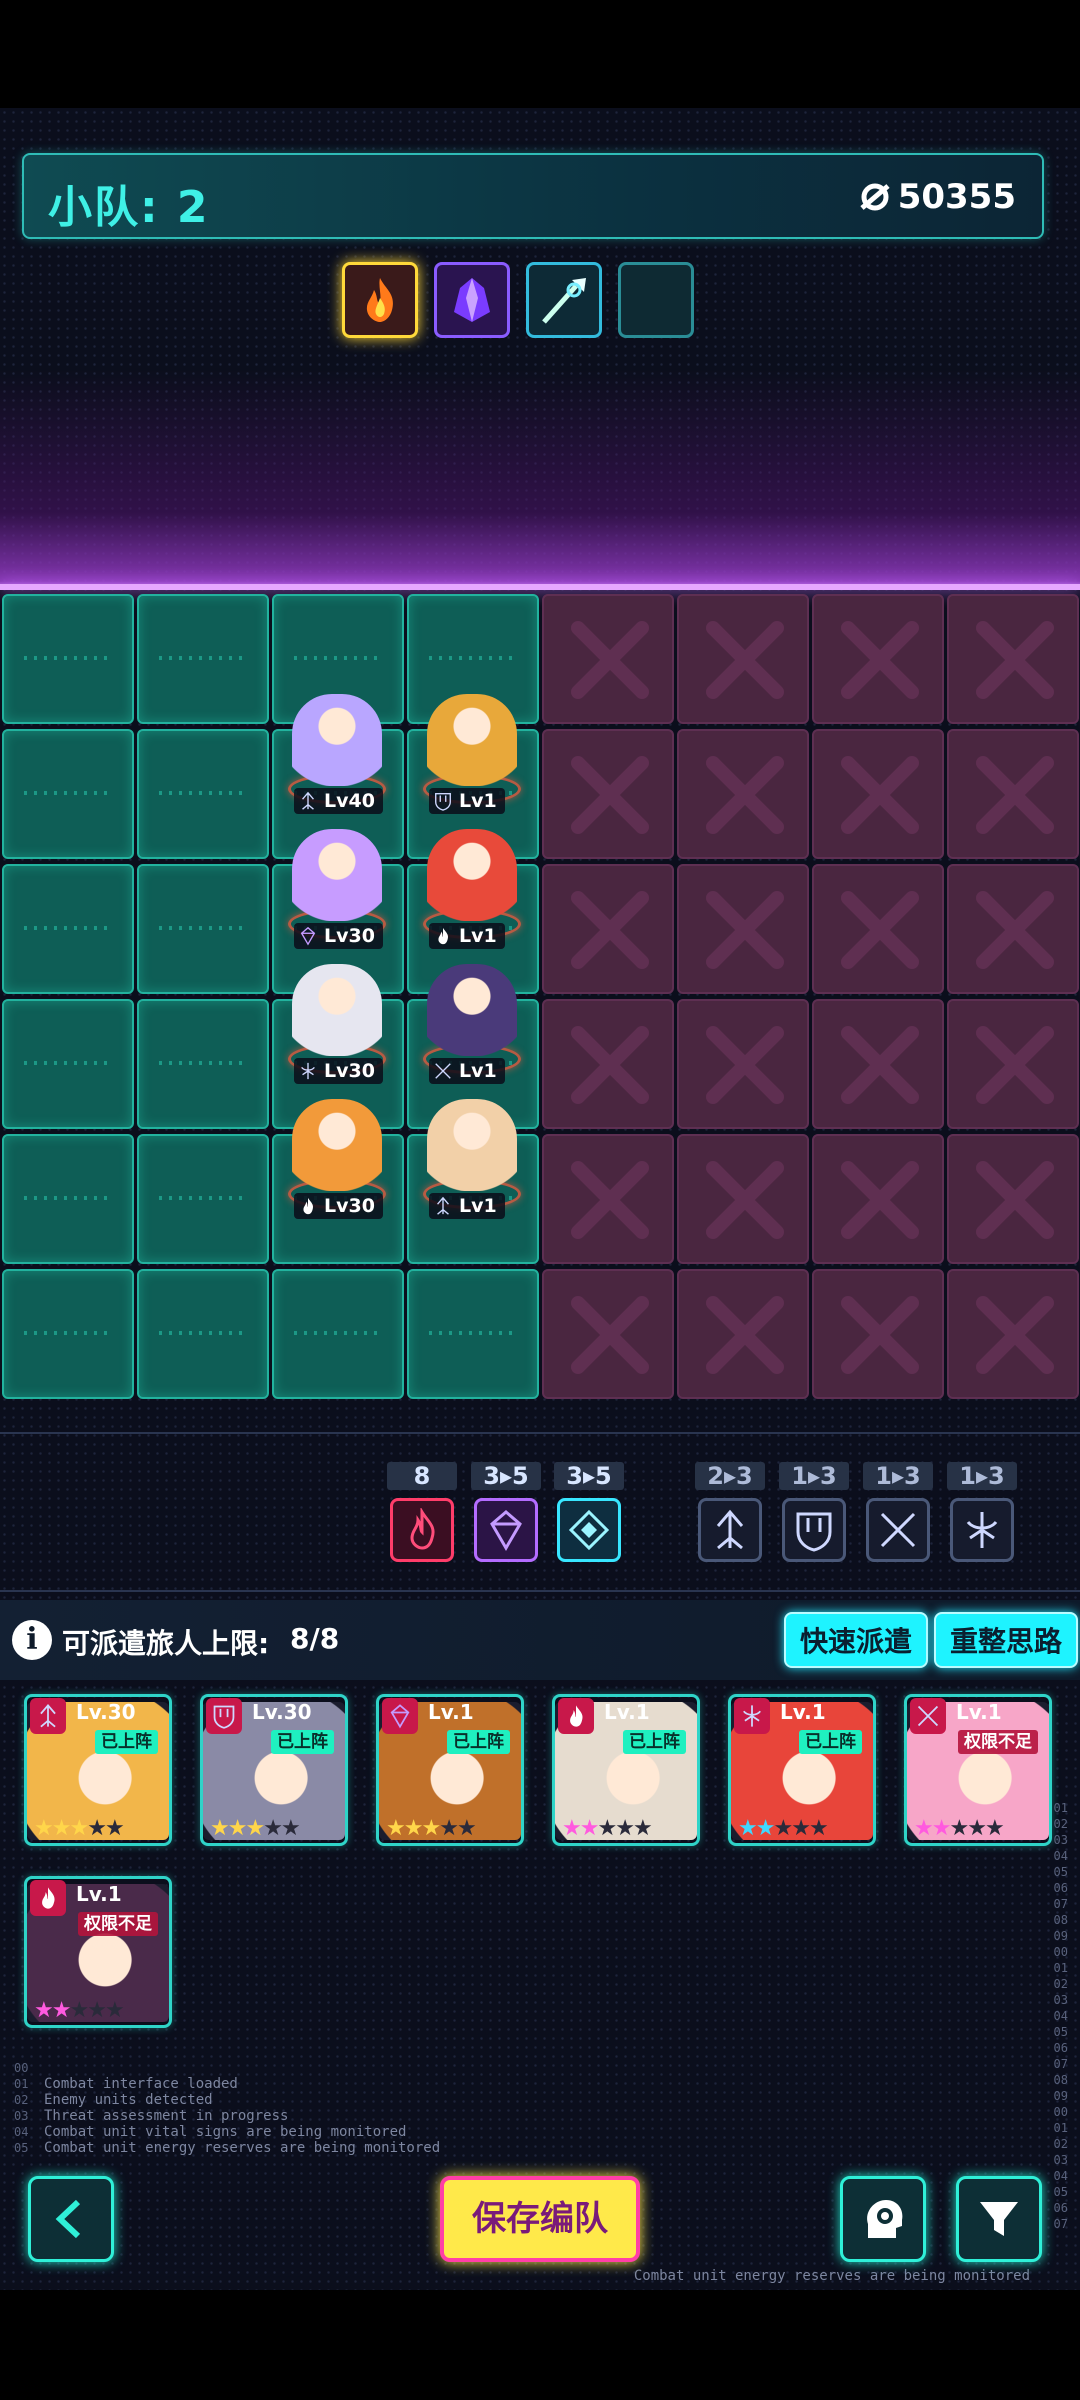 The image size is (1080, 2400). Describe the element at coordinates (478, 1206) in the screenshot. I see `unit-level: Lv1` at that location.